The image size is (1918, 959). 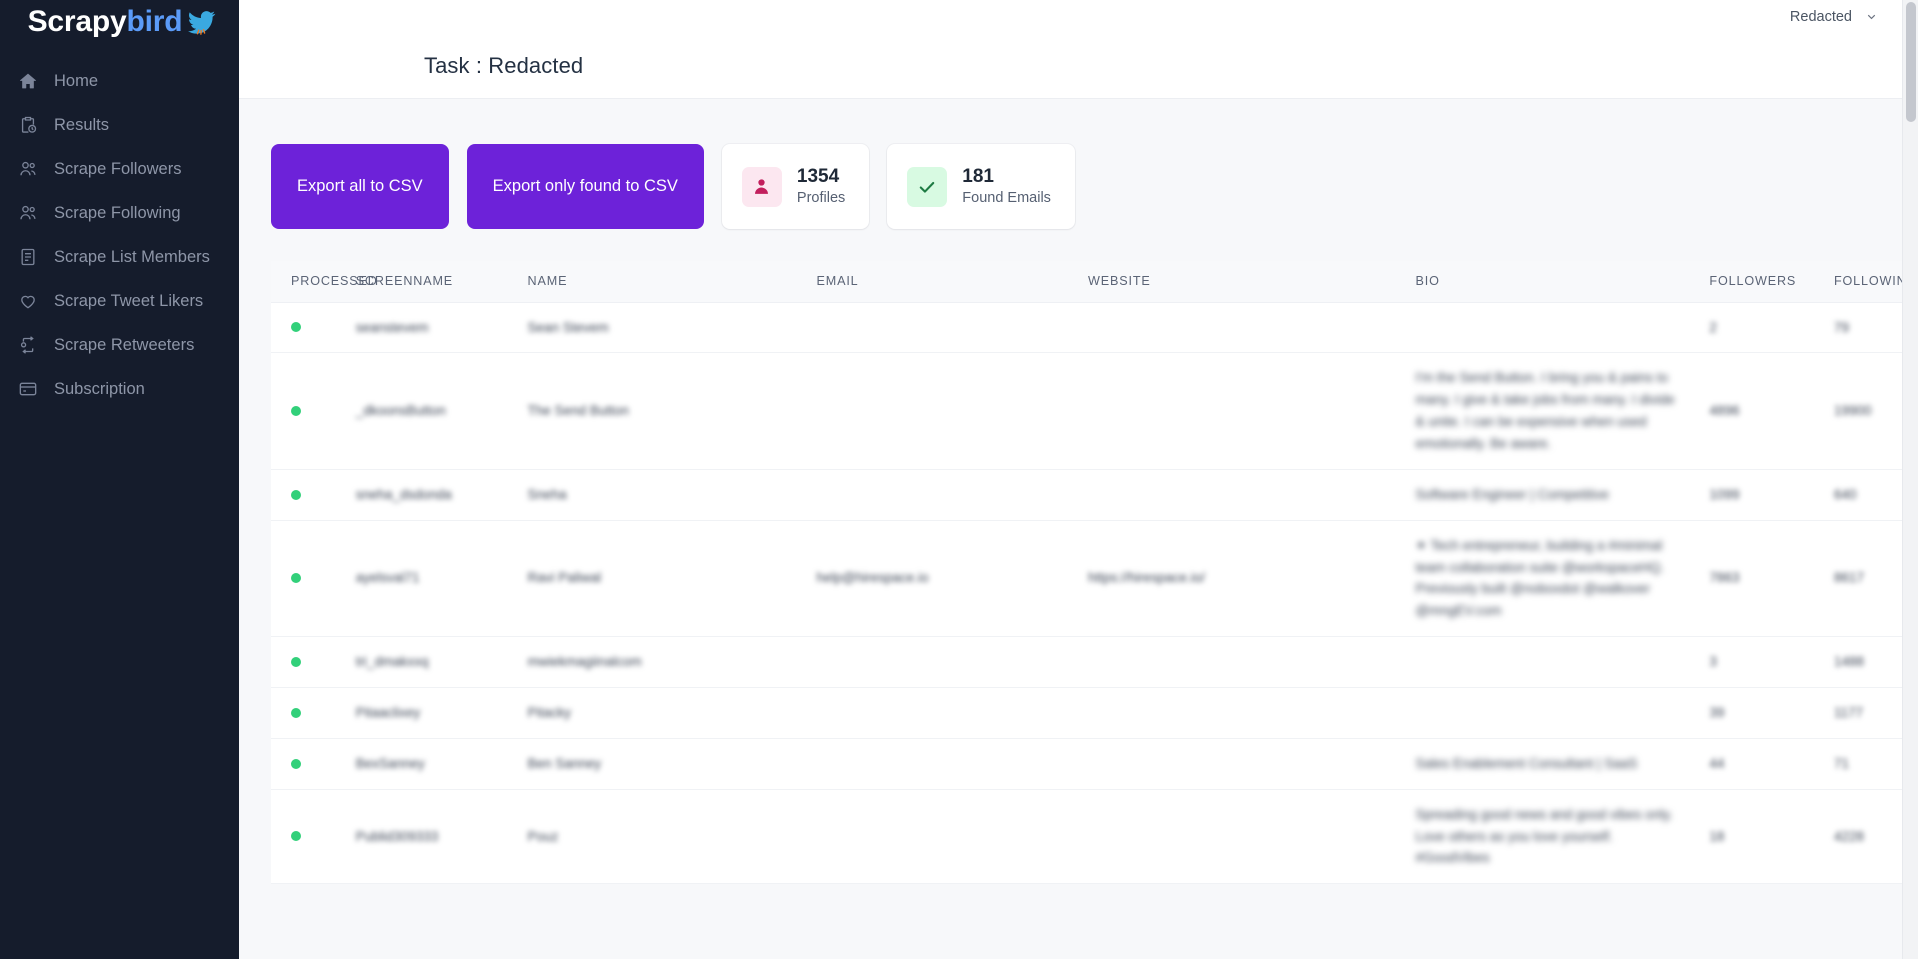 I want to click on account-menu: Redacted, so click(x=1834, y=17).